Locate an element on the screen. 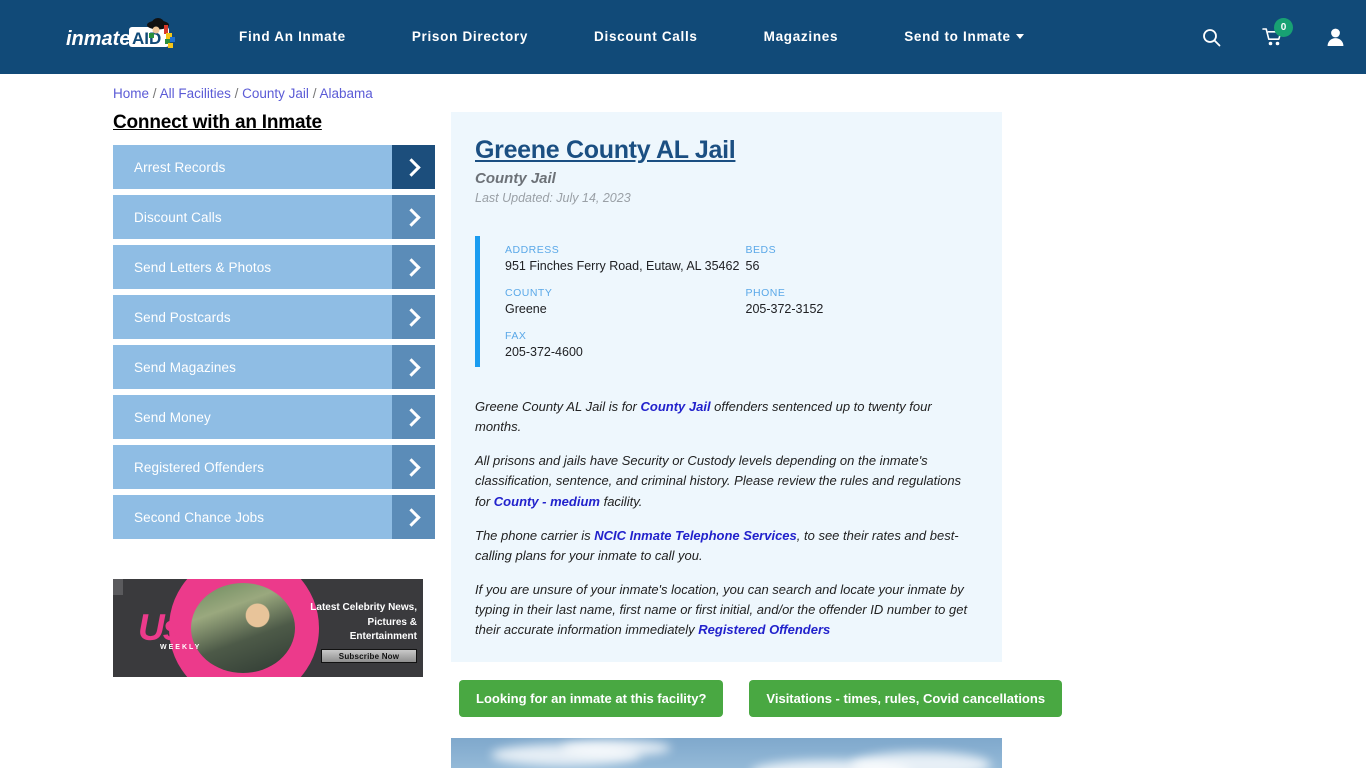 The height and width of the screenshot is (768, 1366). nav-label: Discount Calls is located at coordinates (646, 36).